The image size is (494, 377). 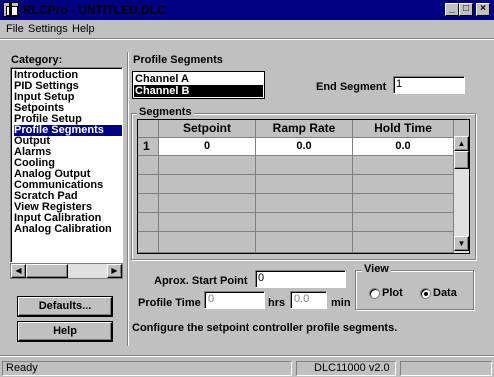 I want to click on maximize-button: □, so click(x=466, y=9).